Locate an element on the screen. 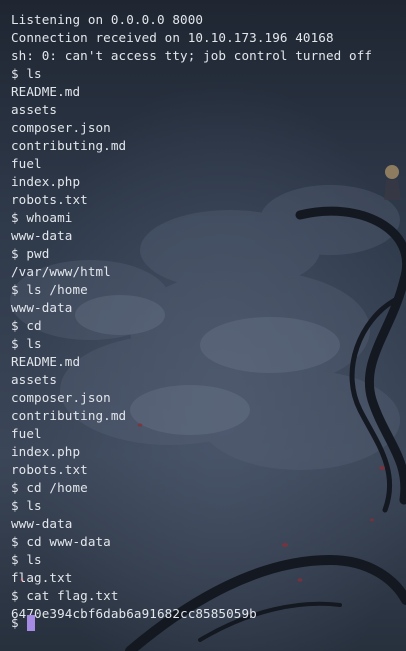 The height and width of the screenshot is (651, 406). terminal-line: $ whoami is located at coordinates (42, 217).